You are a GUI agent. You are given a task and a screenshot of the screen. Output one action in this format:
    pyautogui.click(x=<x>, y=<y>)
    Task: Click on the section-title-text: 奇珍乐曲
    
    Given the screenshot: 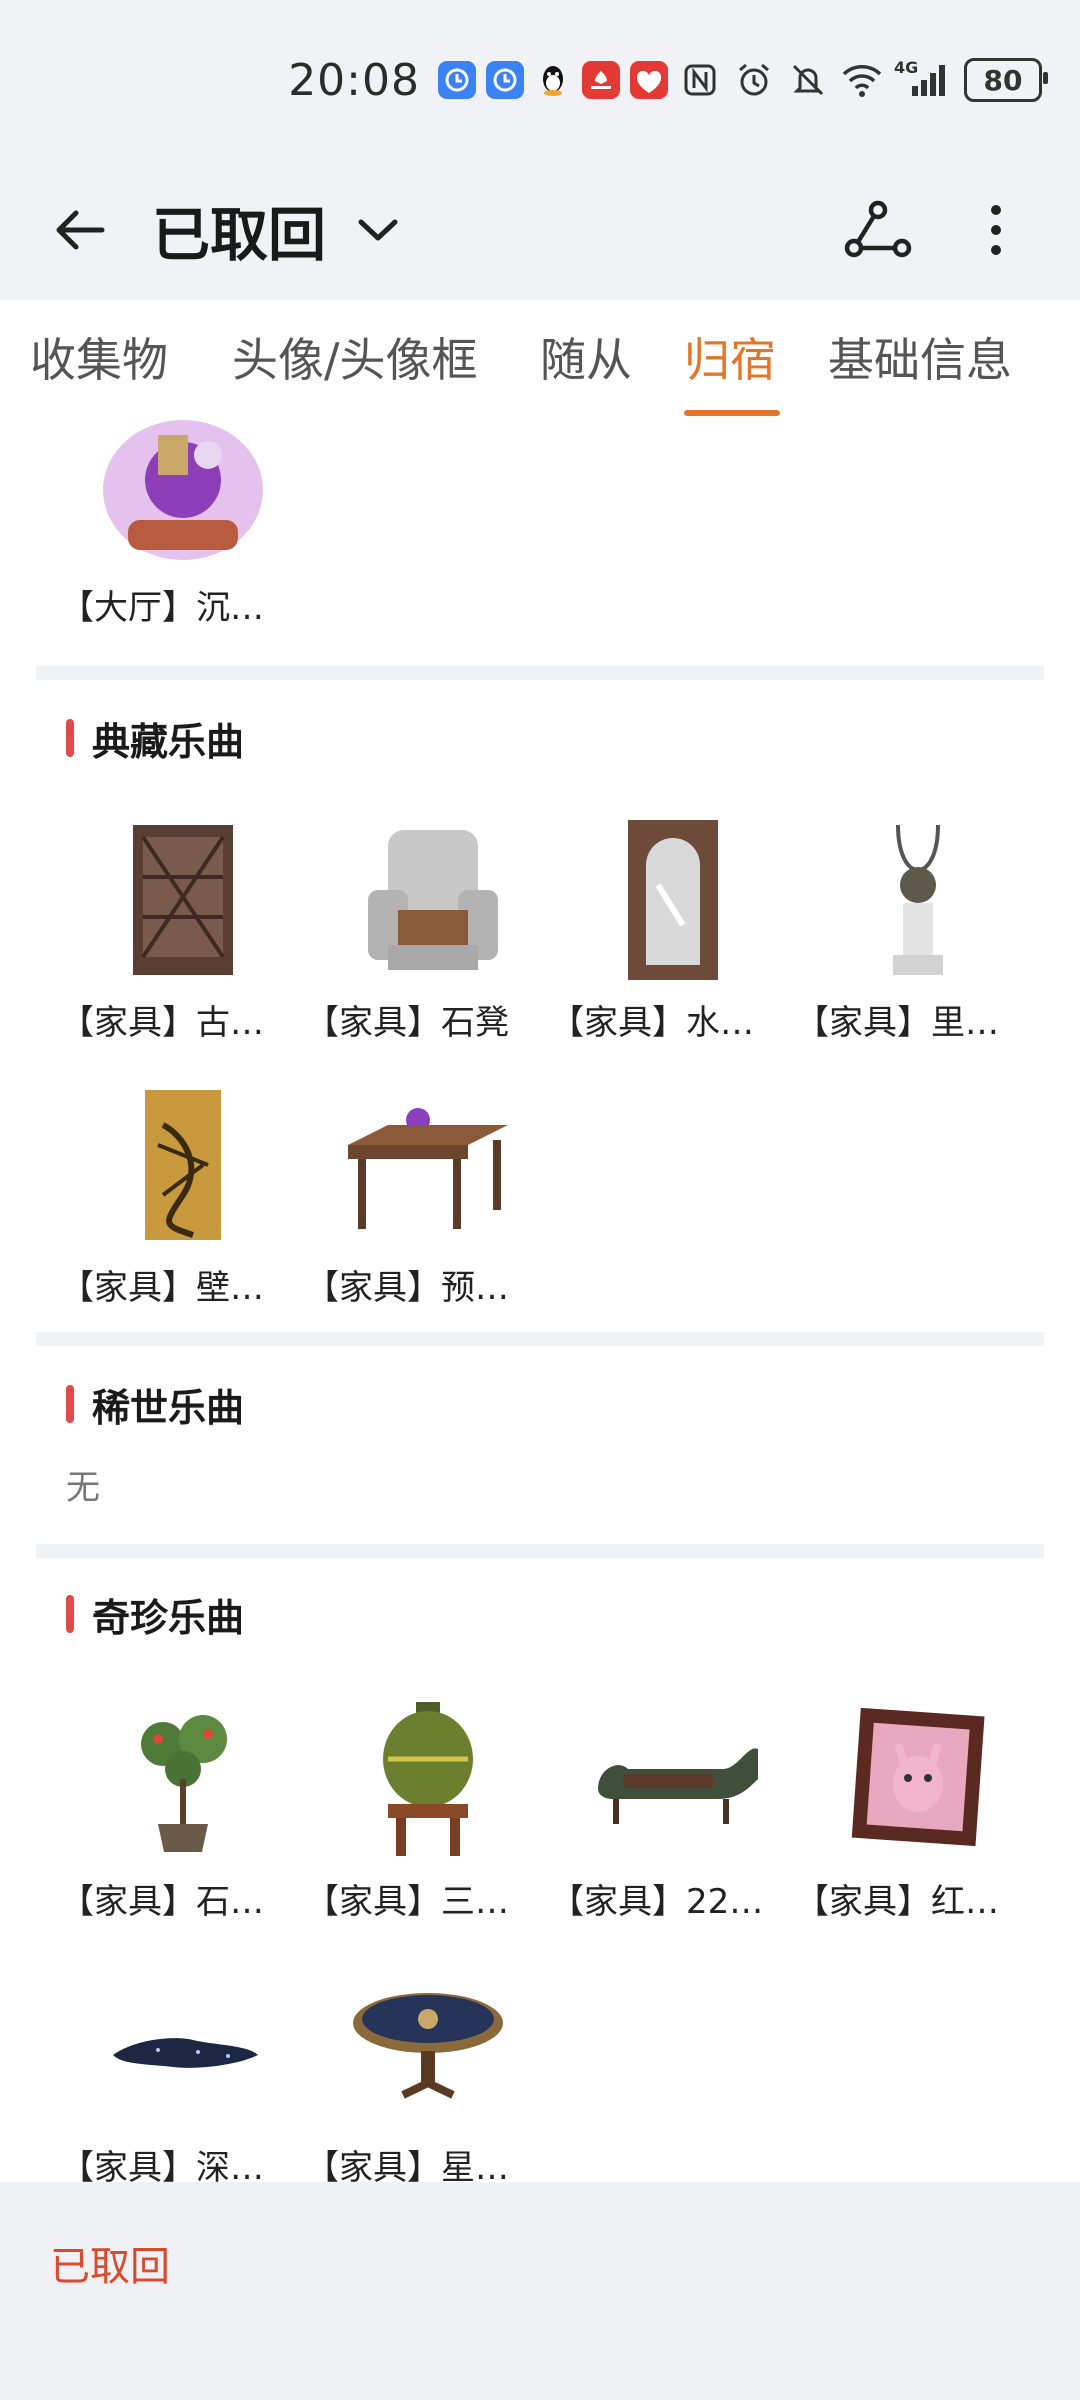 What is the action you would take?
    pyautogui.click(x=168, y=1617)
    